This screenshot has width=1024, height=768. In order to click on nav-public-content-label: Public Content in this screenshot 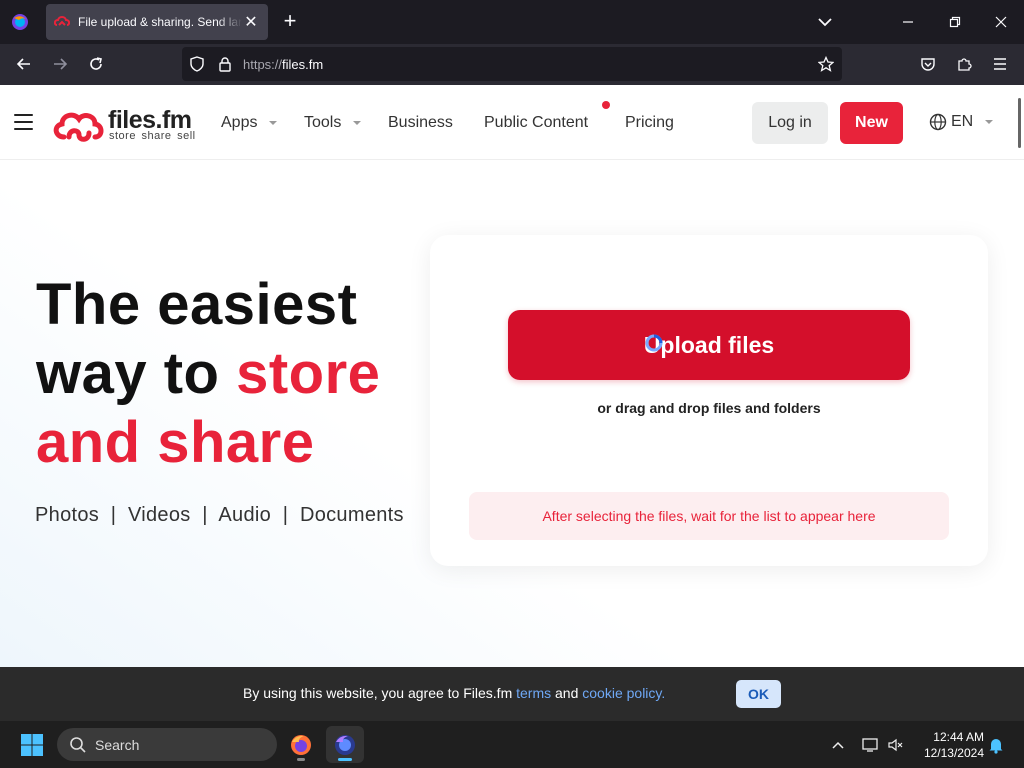, I will do `click(536, 122)`.